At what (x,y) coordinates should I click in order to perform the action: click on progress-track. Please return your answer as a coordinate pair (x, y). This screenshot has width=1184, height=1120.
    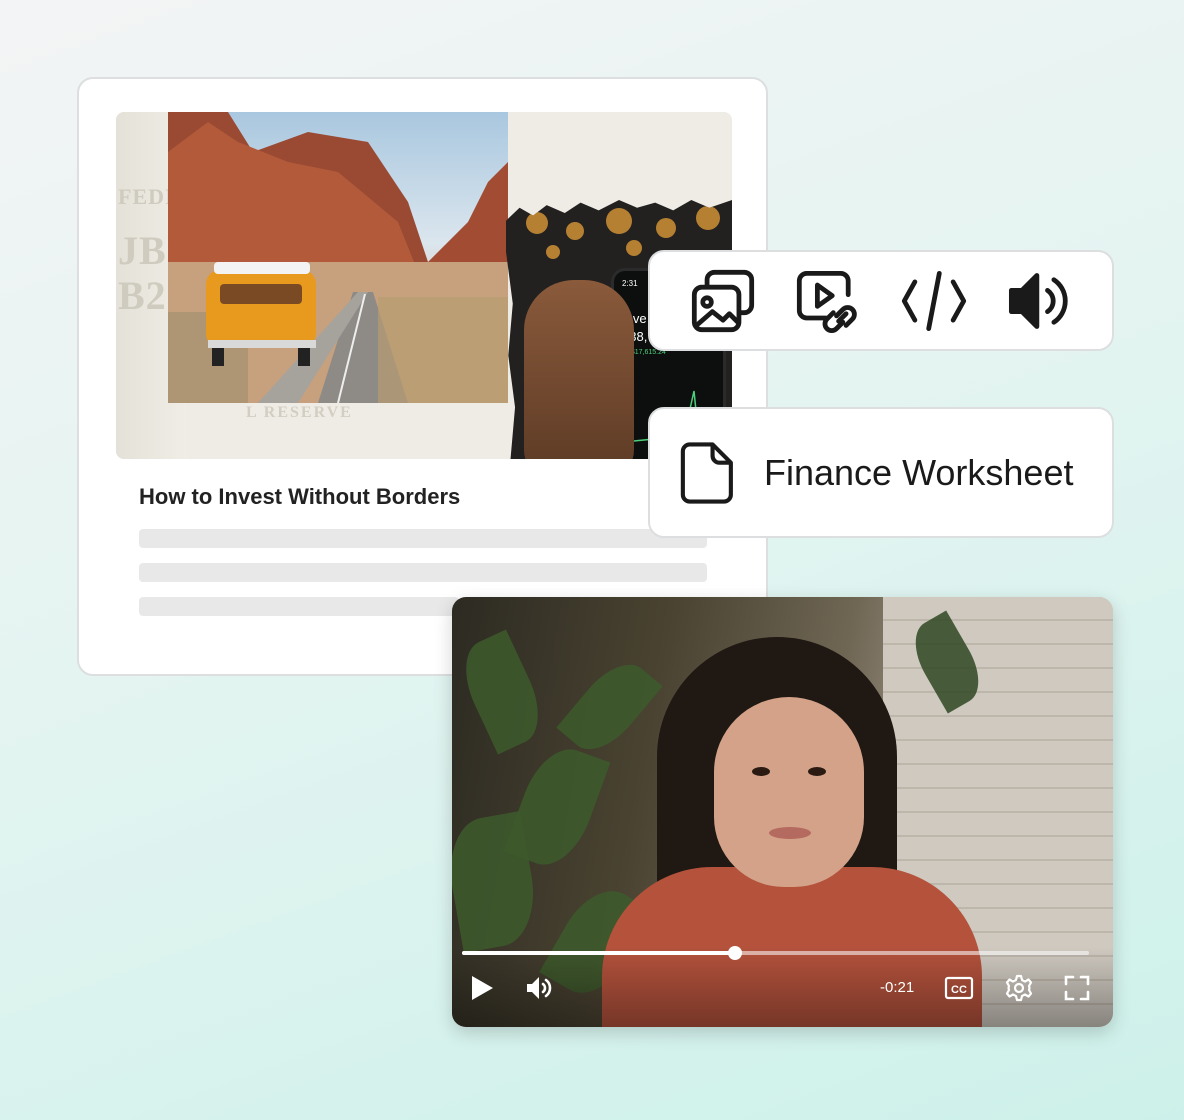
    Looking at the image, I should click on (775, 953).